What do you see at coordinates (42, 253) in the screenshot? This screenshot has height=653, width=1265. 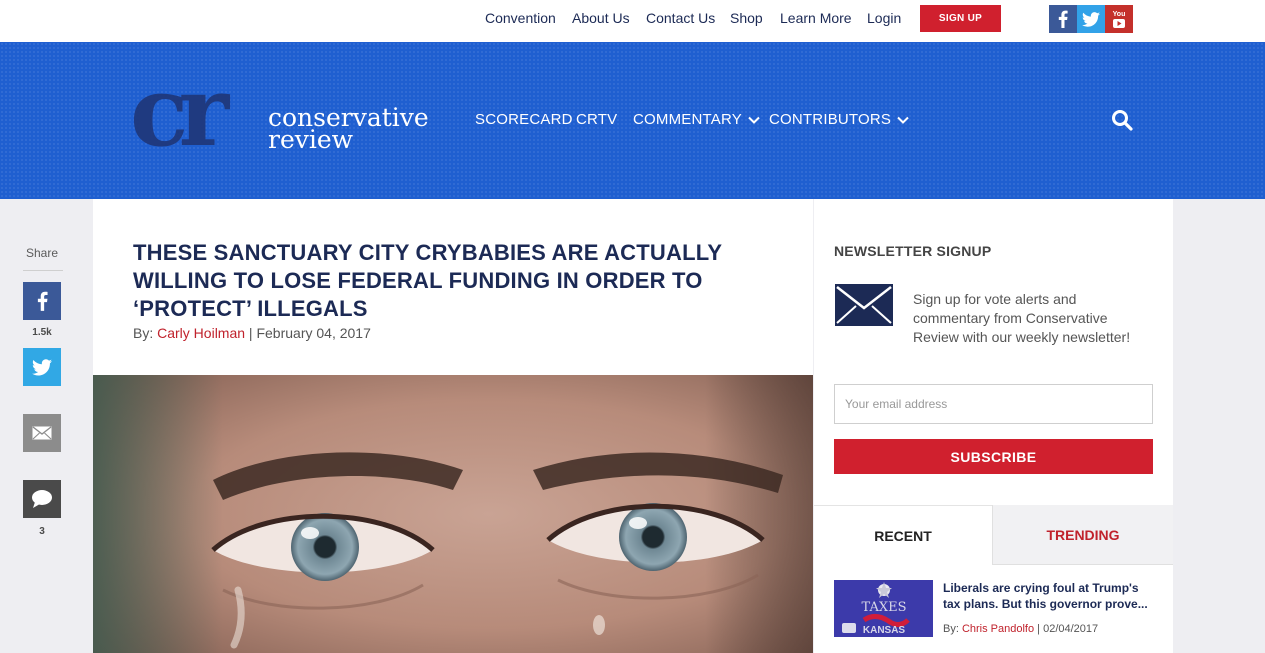 I see `share-label: Share` at bounding box center [42, 253].